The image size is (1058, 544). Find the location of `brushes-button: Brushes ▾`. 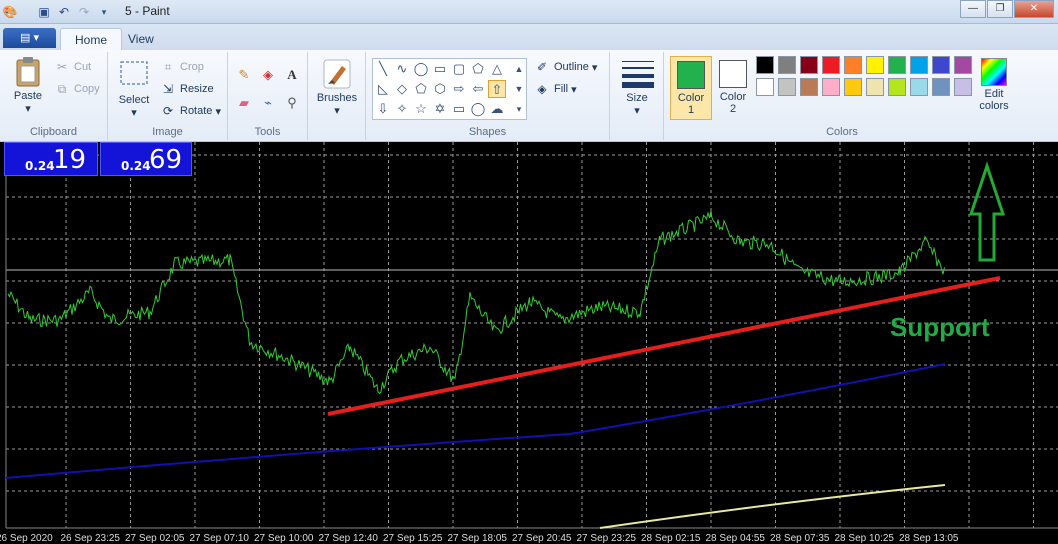

brushes-button: Brushes ▾ is located at coordinates (337, 87).